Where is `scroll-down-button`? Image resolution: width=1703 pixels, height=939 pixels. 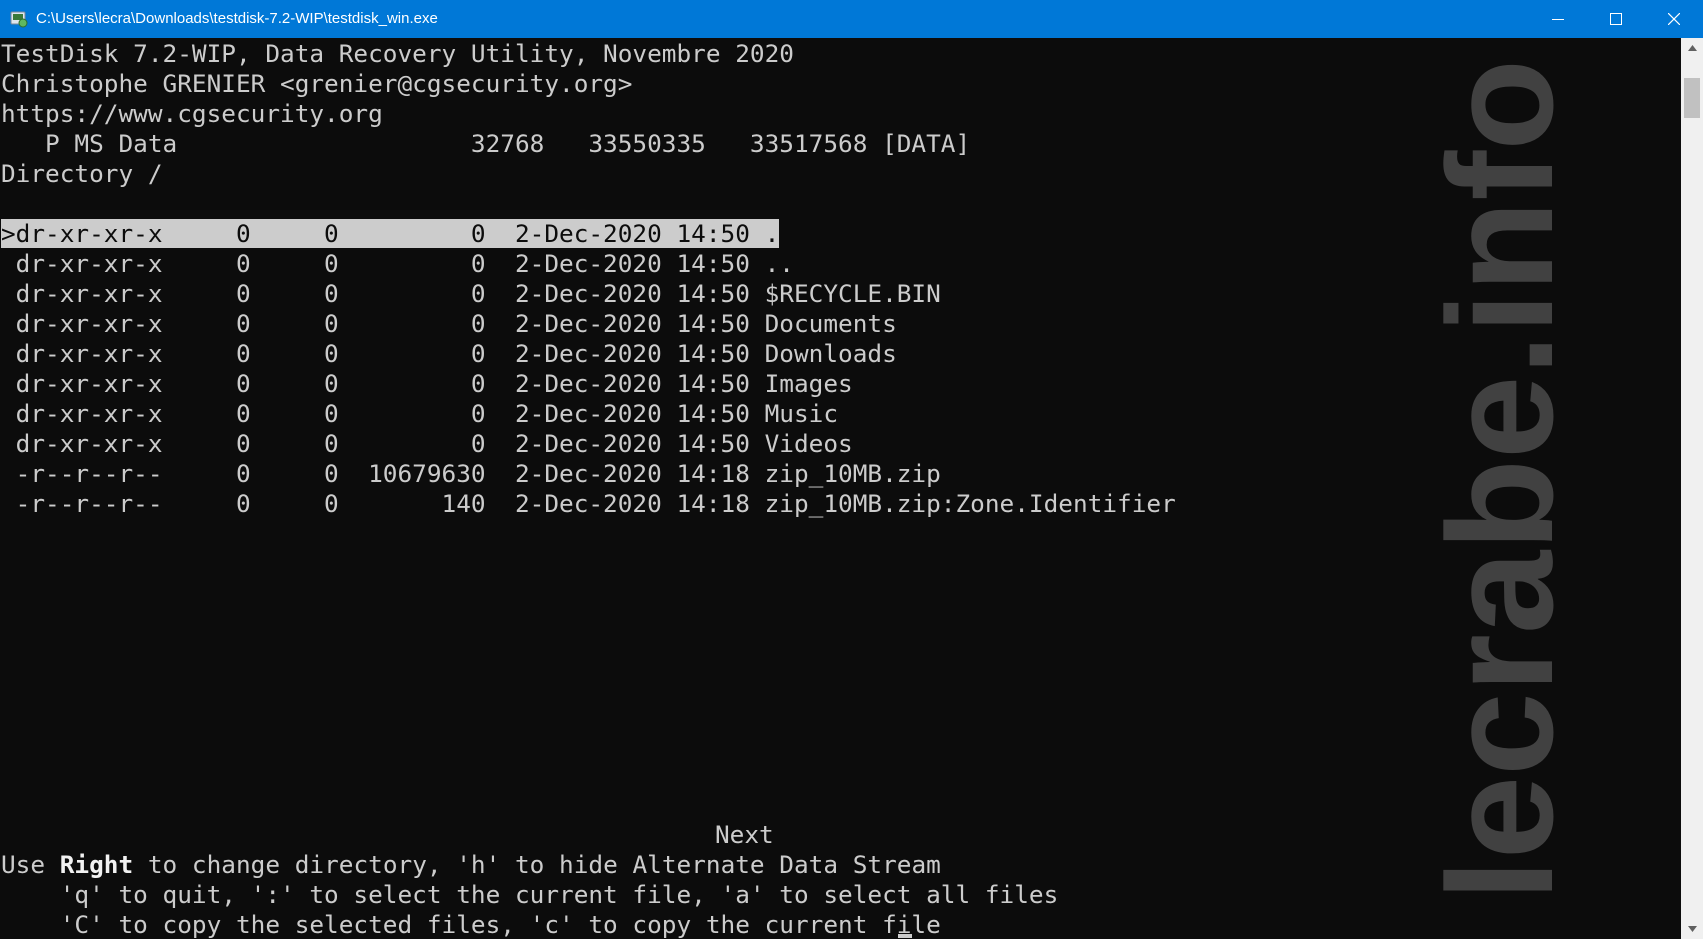 scroll-down-button is located at coordinates (1692, 929).